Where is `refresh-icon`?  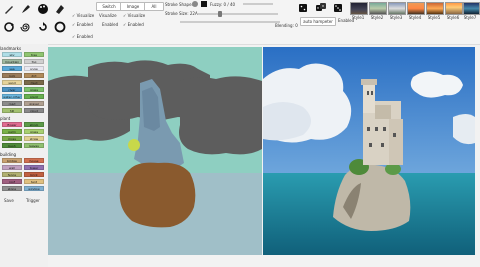 refresh-icon is located at coordinates (9, 27).